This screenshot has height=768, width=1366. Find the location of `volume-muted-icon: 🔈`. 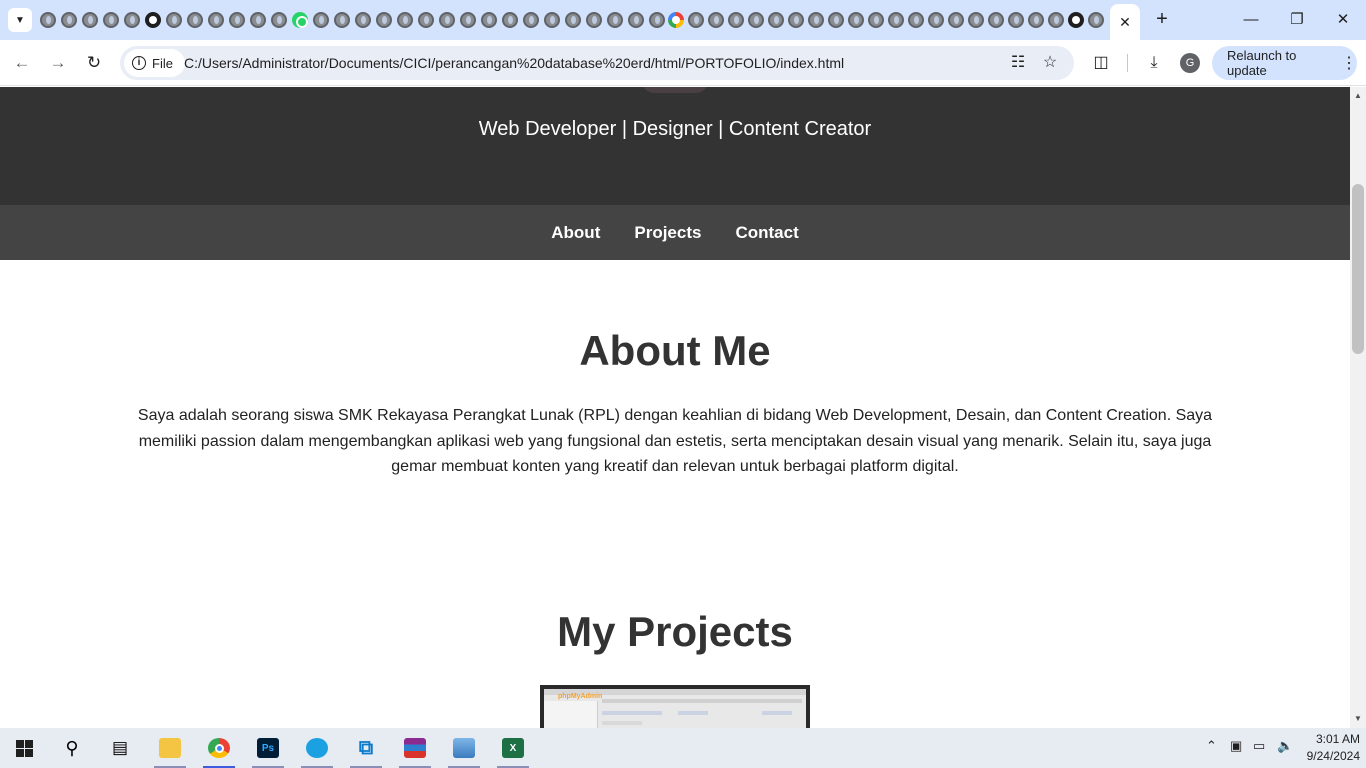

volume-muted-icon: 🔈 is located at coordinates (1285, 746).